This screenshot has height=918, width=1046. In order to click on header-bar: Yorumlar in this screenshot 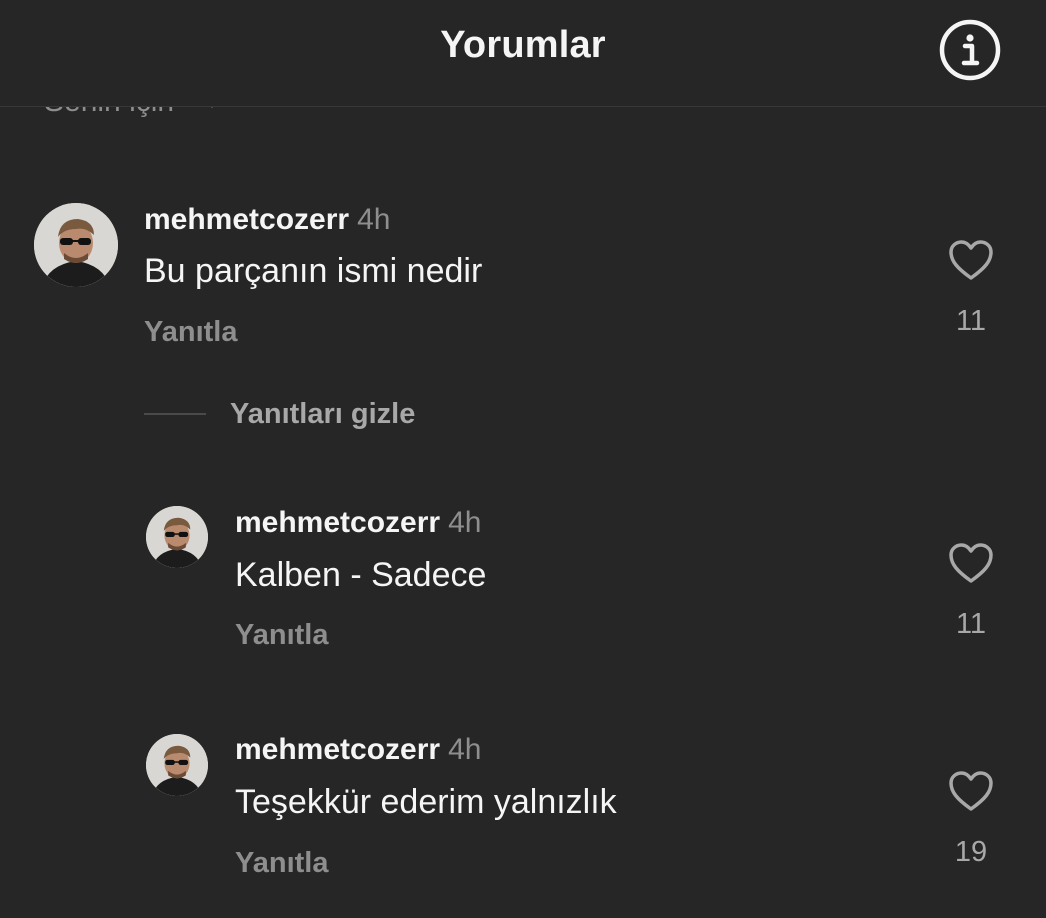, I will do `click(523, 53)`.